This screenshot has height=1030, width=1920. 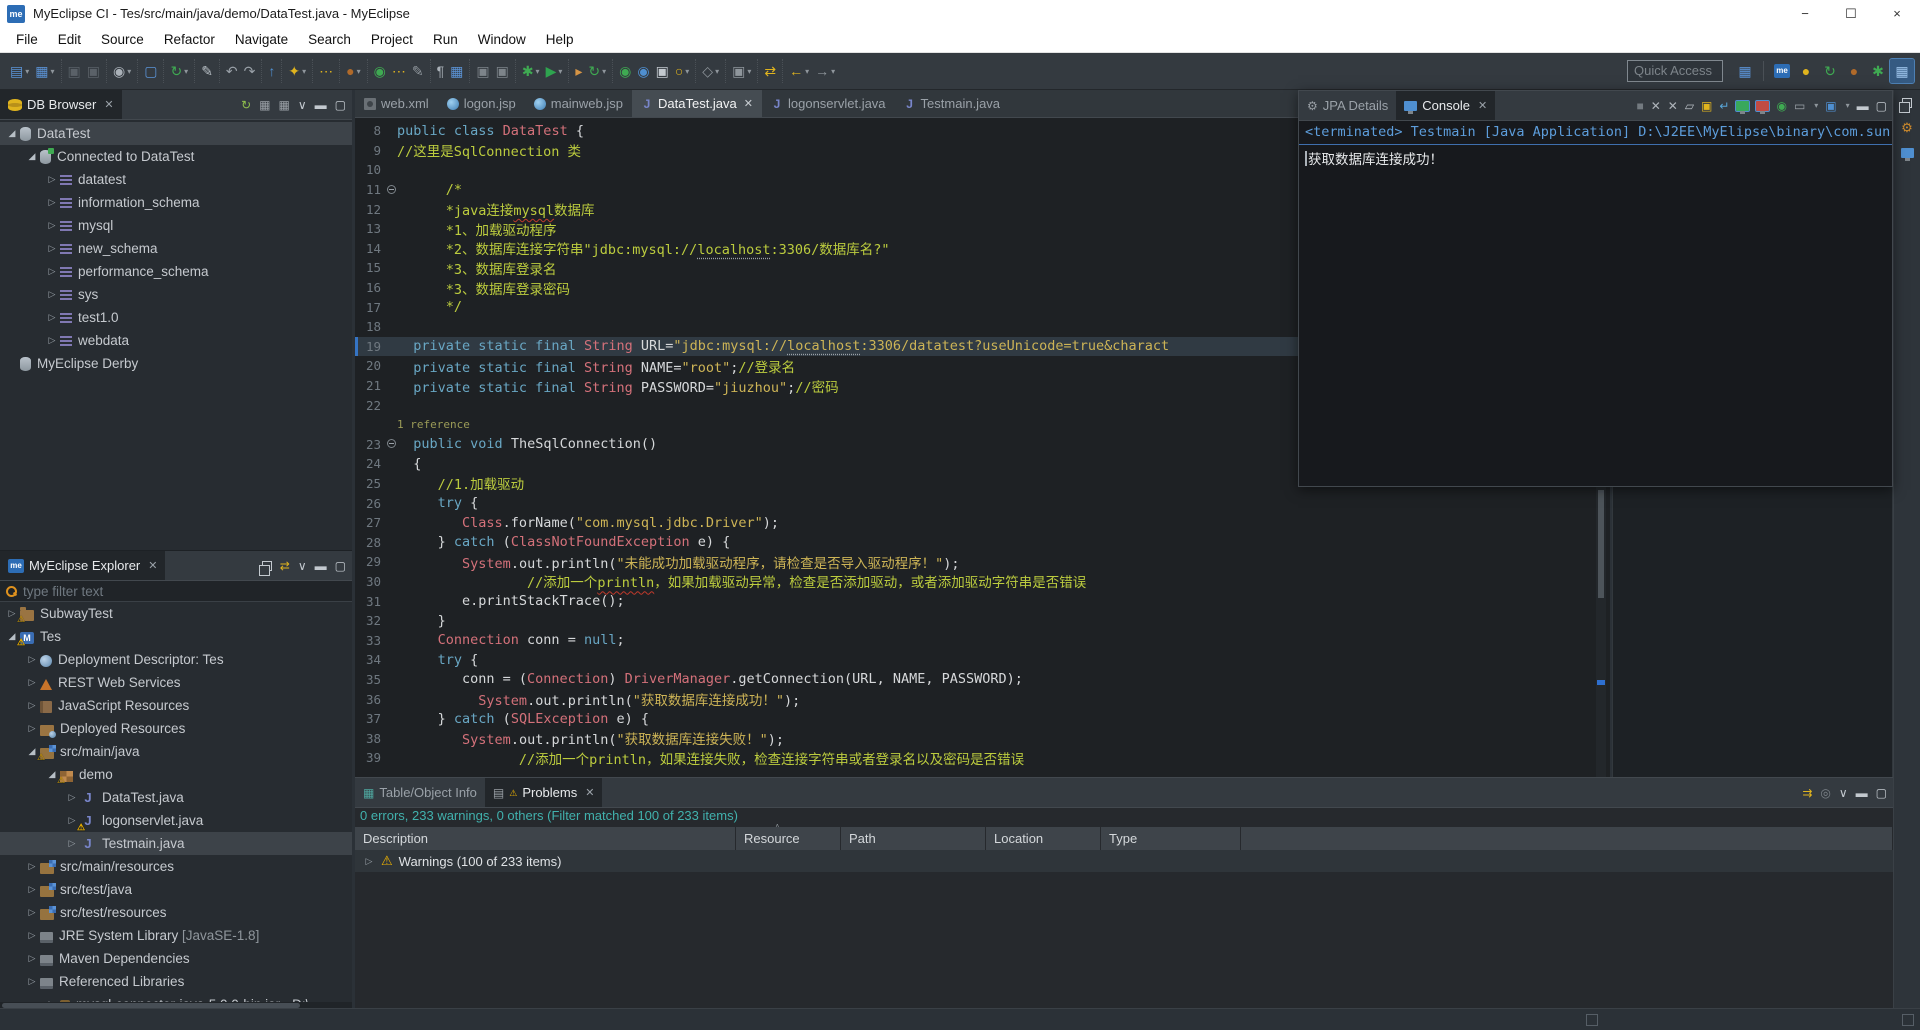 What do you see at coordinates (1830, 106) in the screenshot?
I see `open-console-icon: ▣` at bounding box center [1830, 106].